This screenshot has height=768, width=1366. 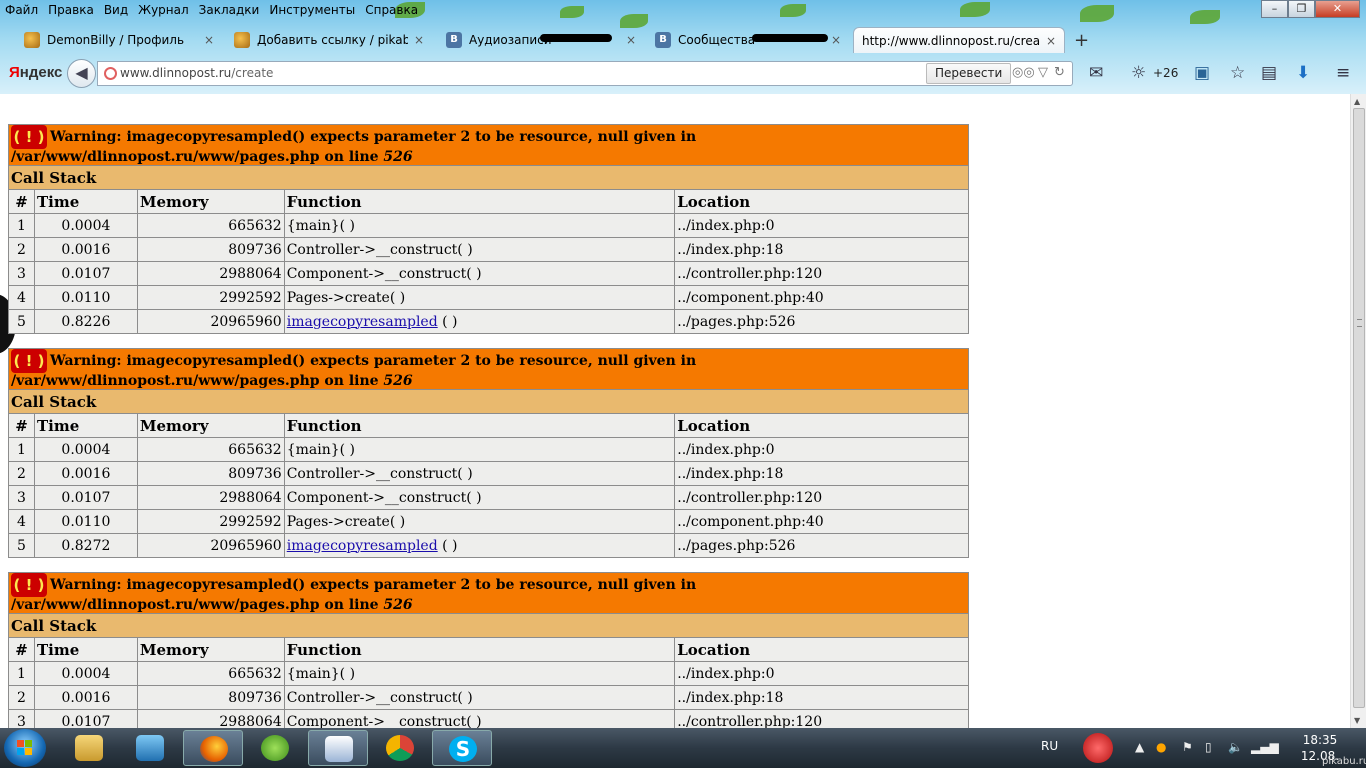 What do you see at coordinates (25, 748) in the screenshot?
I see `start-button` at bounding box center [25, 748].